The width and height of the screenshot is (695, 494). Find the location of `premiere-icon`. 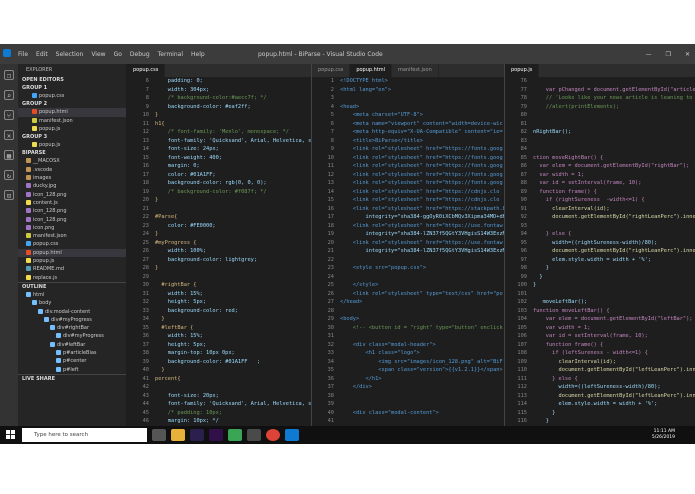

premiere-icon is located at coordinates (197, 435).